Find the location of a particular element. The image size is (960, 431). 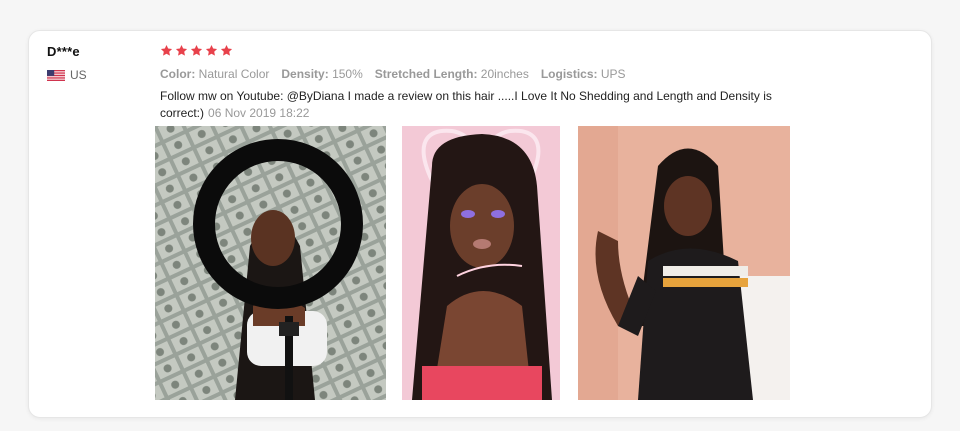

reviewer-country: US is located at coordinates (97, 75).